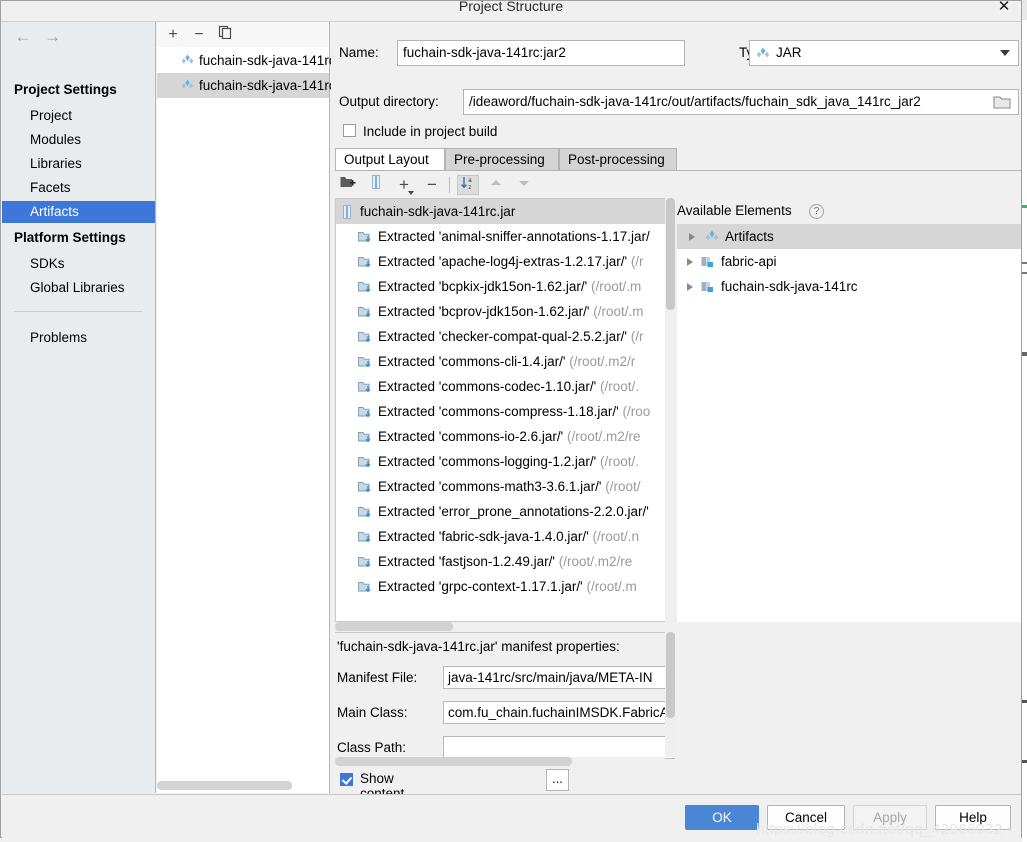  I want to click on artifacts-toolbar: + −, so click(243, 34).